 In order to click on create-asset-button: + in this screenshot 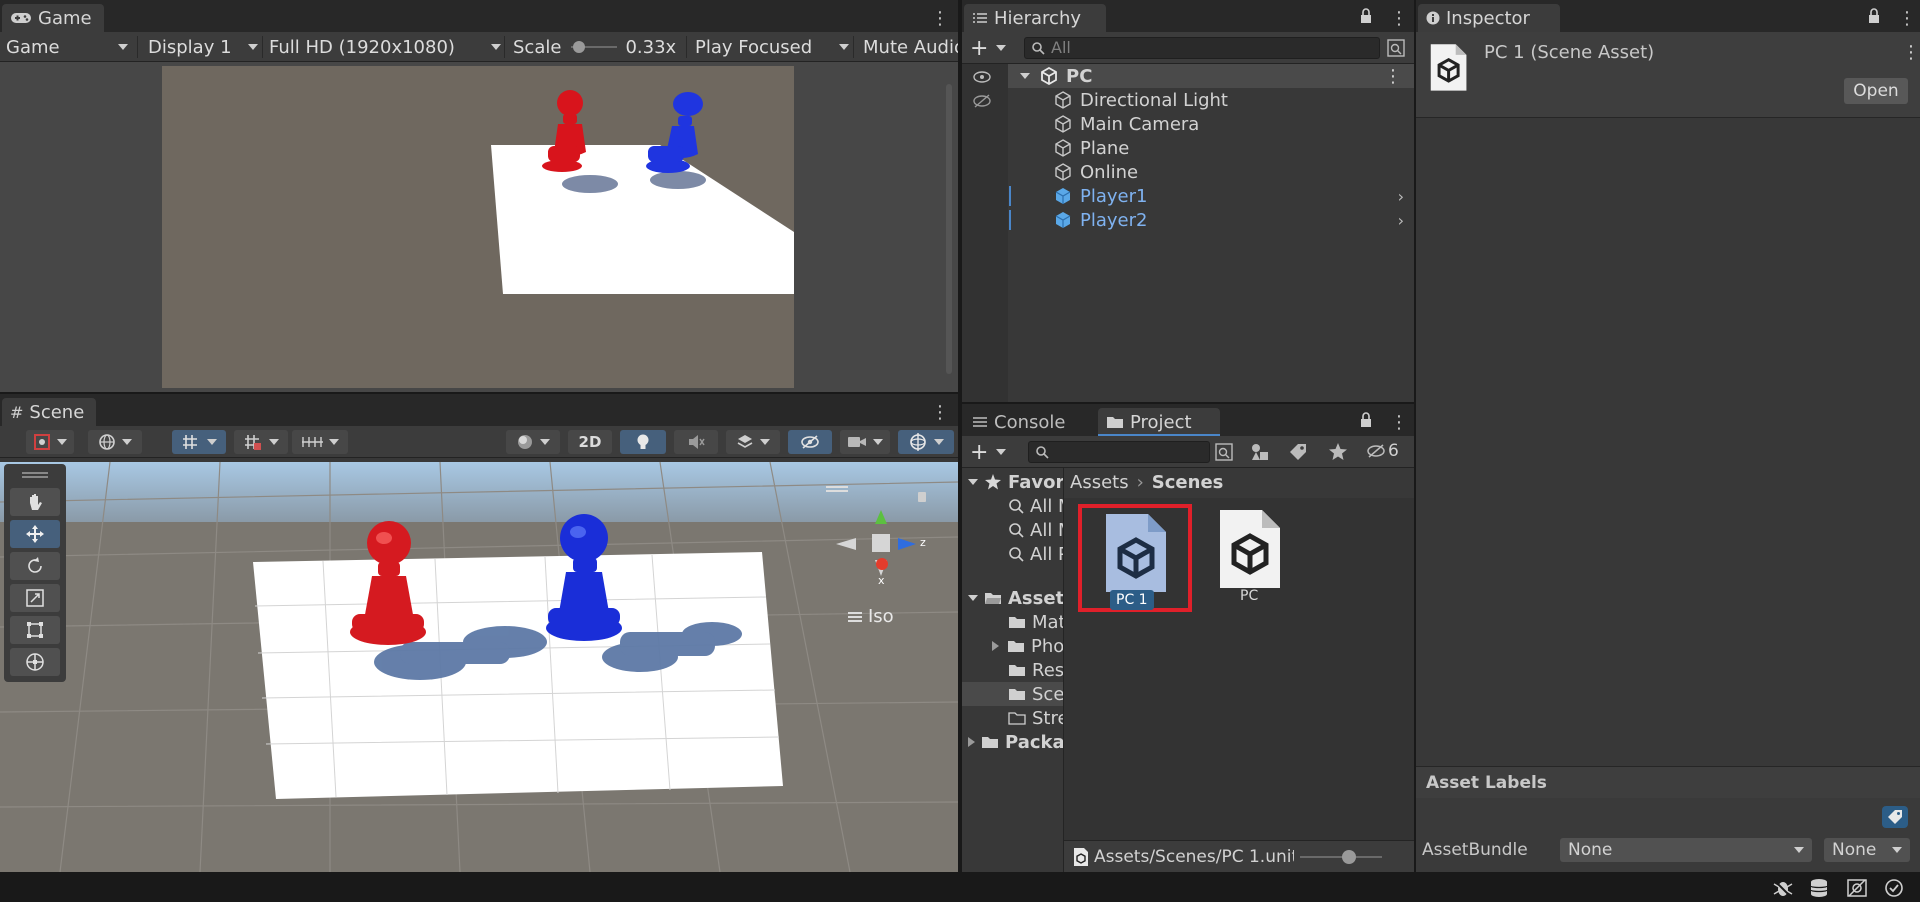, I will do `click(988, 452)`.